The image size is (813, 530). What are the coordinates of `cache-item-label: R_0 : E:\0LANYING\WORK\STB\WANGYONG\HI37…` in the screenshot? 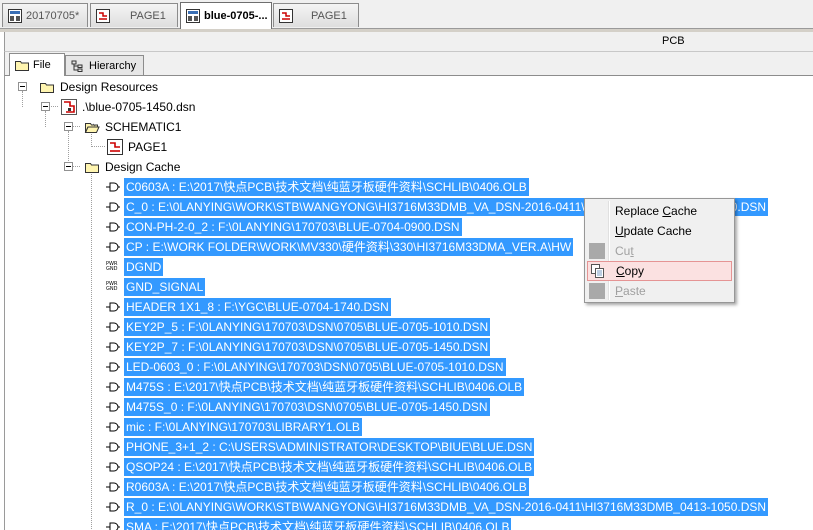 It's located at (446, 507).